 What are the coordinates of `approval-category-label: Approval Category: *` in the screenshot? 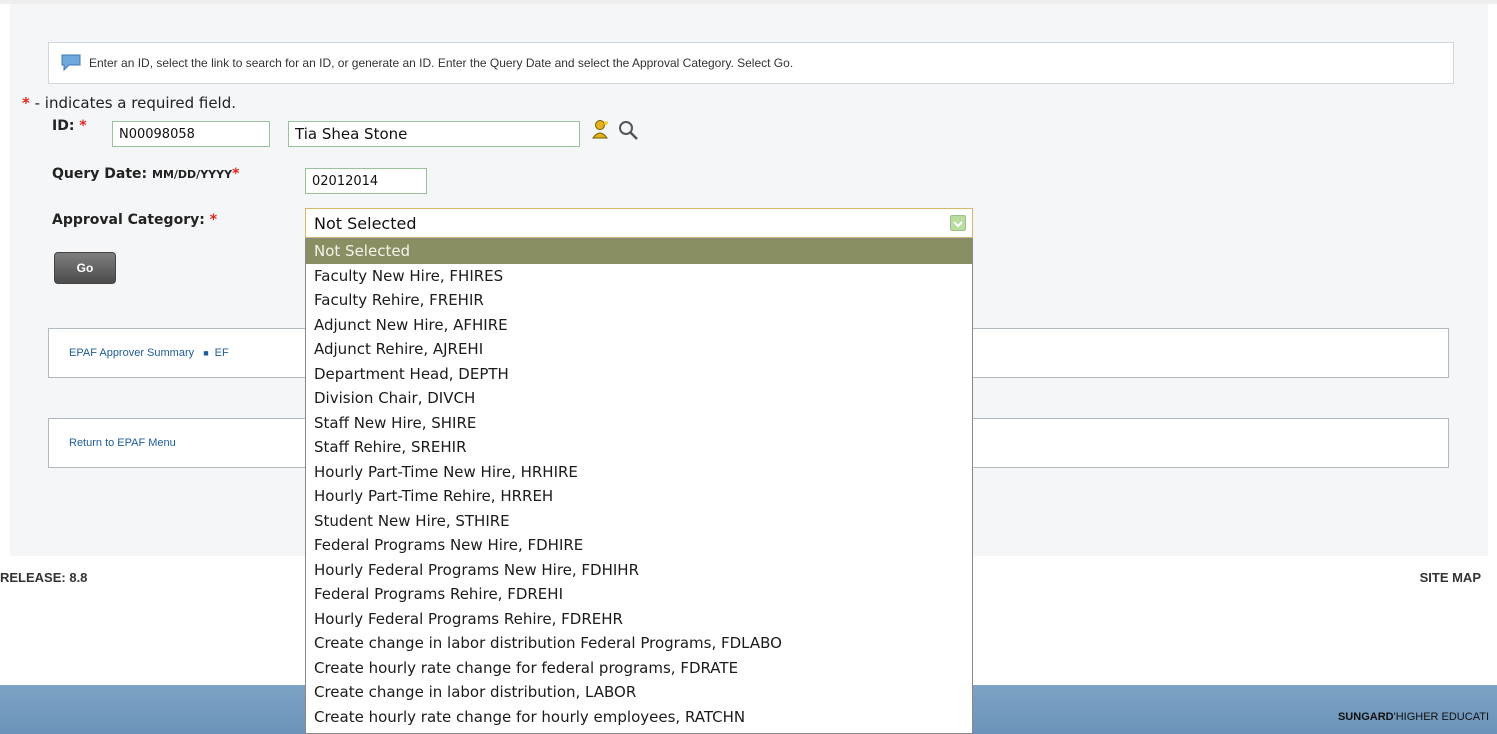 It's located at (135, 220).